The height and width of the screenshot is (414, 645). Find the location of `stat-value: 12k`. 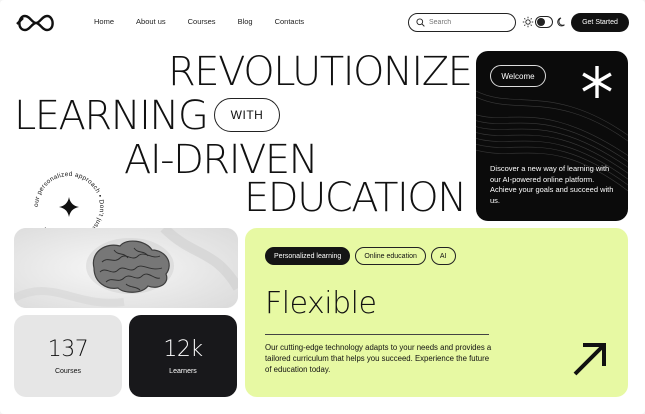

stat-value: 12k is located at coordinates (183, 349).